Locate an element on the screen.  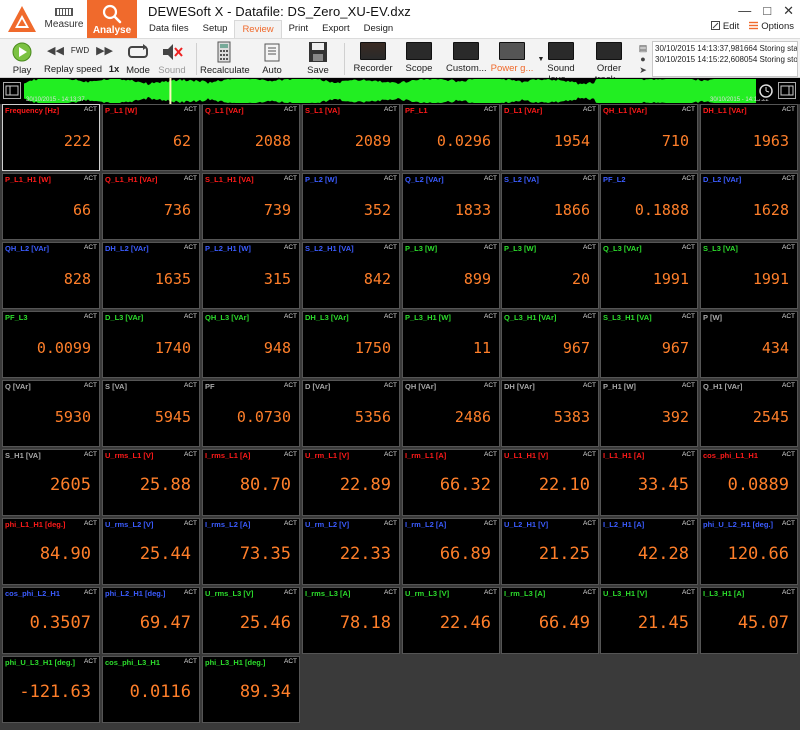
meter-cell: DH_L3 [VAr] ACT 1750 is located at coordinates (351, 344).